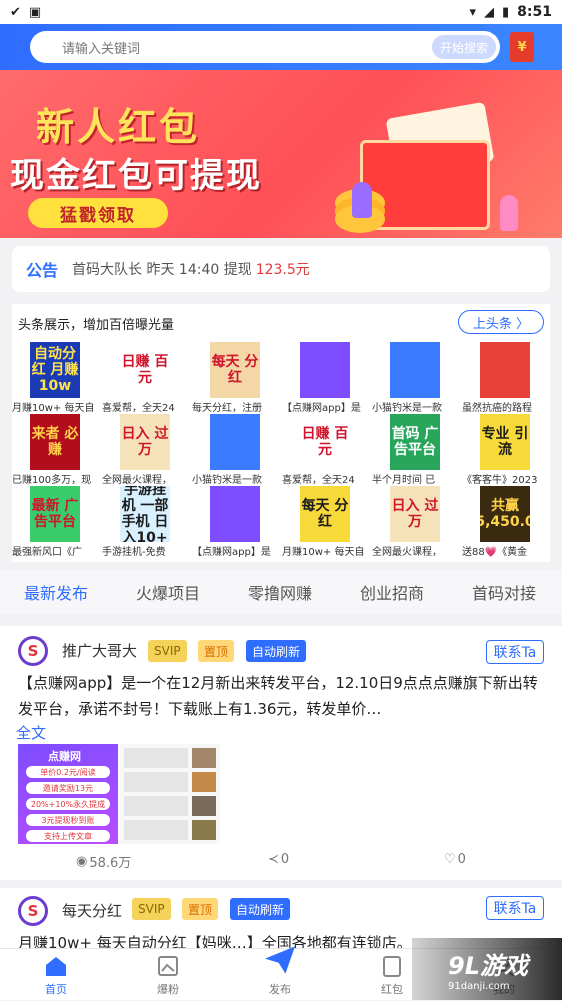 The height and width of the screenshot is (1001, 562). What do you see at coordinates (98, 213) in the screenshot?
I see `banner-claim-button: 猛戳领取` at bounding box center [98, 213].